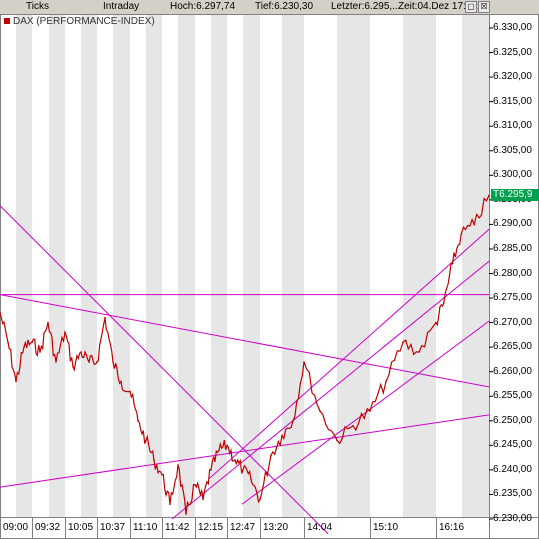  I want to click on y-tick-label: 6.275,00, so click(512, 298).